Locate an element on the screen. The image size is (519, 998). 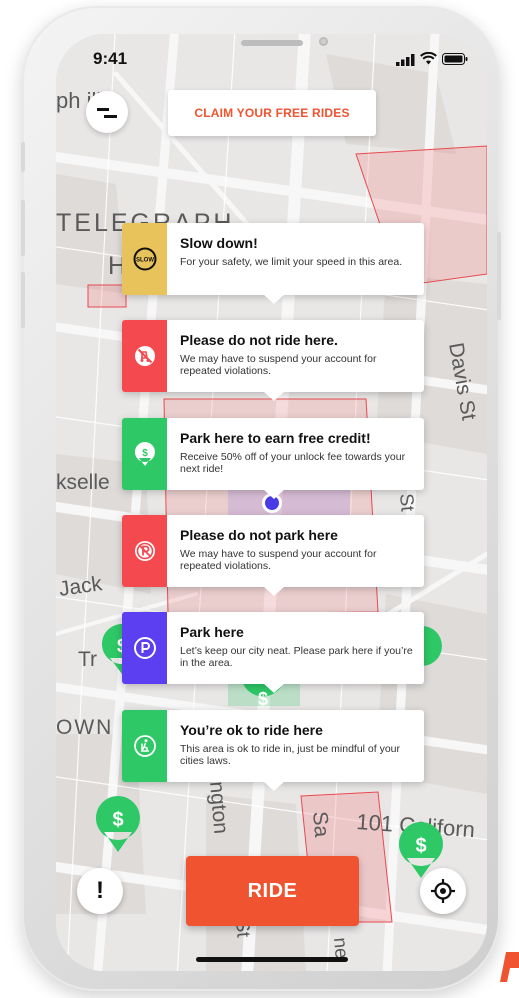
status-bar: 9:41 is located at coordinates (271, 59).